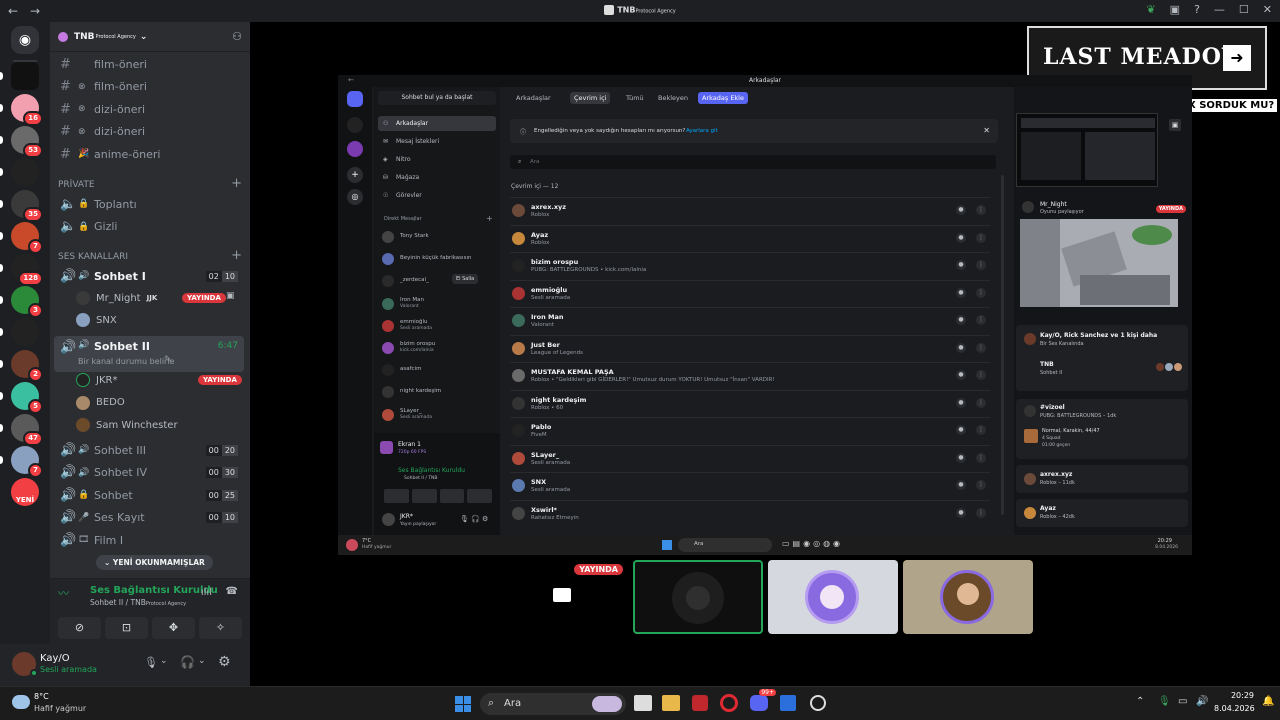 The image size is (1280, 720). Describe the element at coordinates (161, 380) in the screenshot. I see `voice-user: JKR* YAYINDA` at that location.